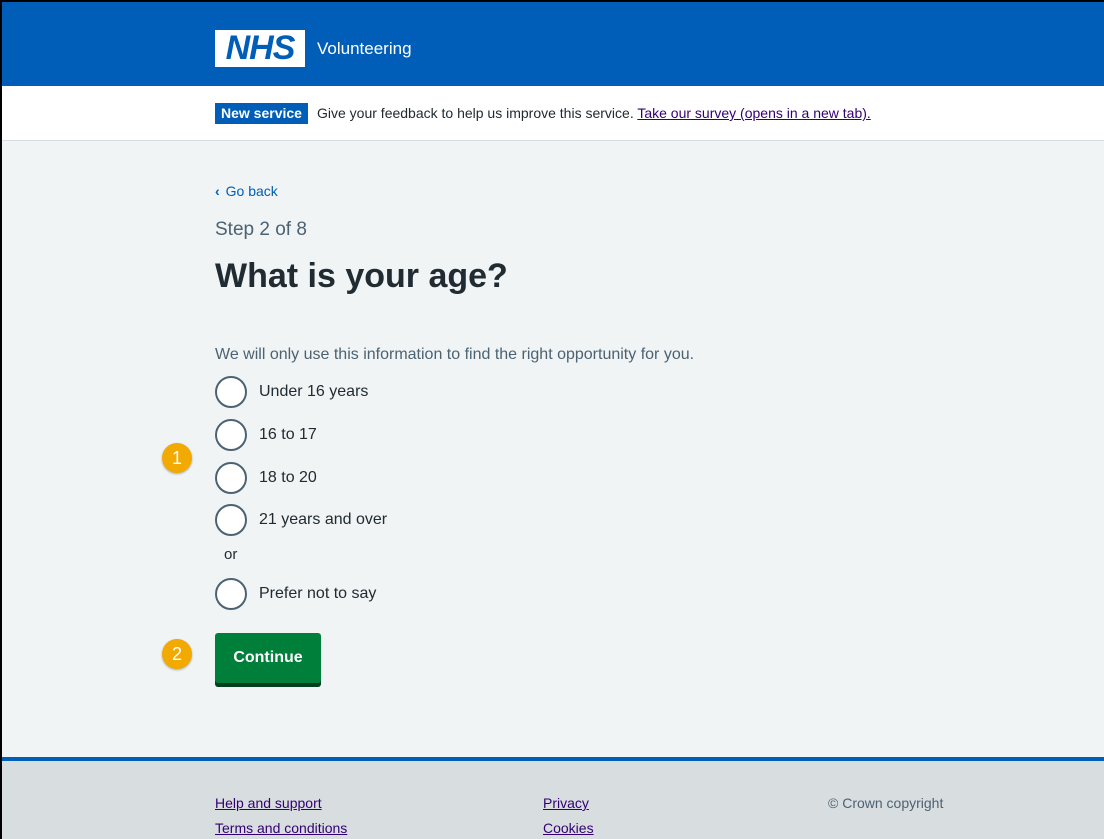 This screenshot has height=839, width=1104. What do you see at coordinates (268, 803) in the screenshot?
I see `footer-link-help: Help and support` at bounding box center [268, 803].